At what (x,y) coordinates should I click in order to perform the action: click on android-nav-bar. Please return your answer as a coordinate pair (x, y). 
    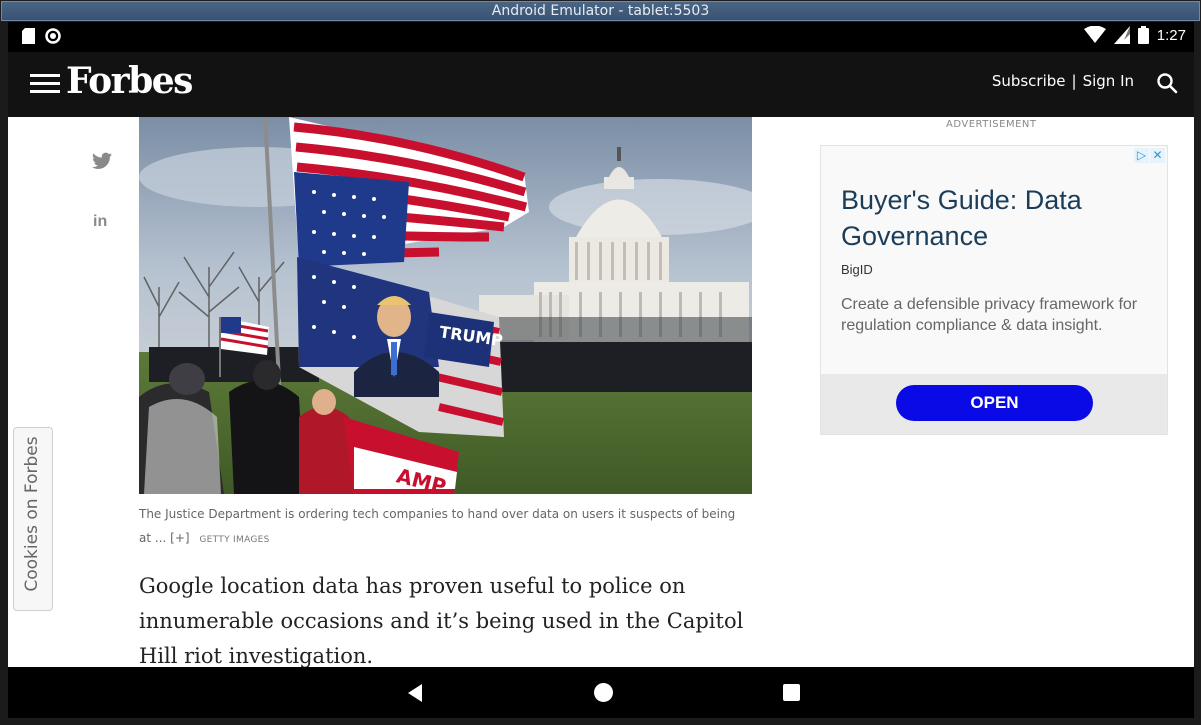
    Looking at the image, I should click on (601, 692).